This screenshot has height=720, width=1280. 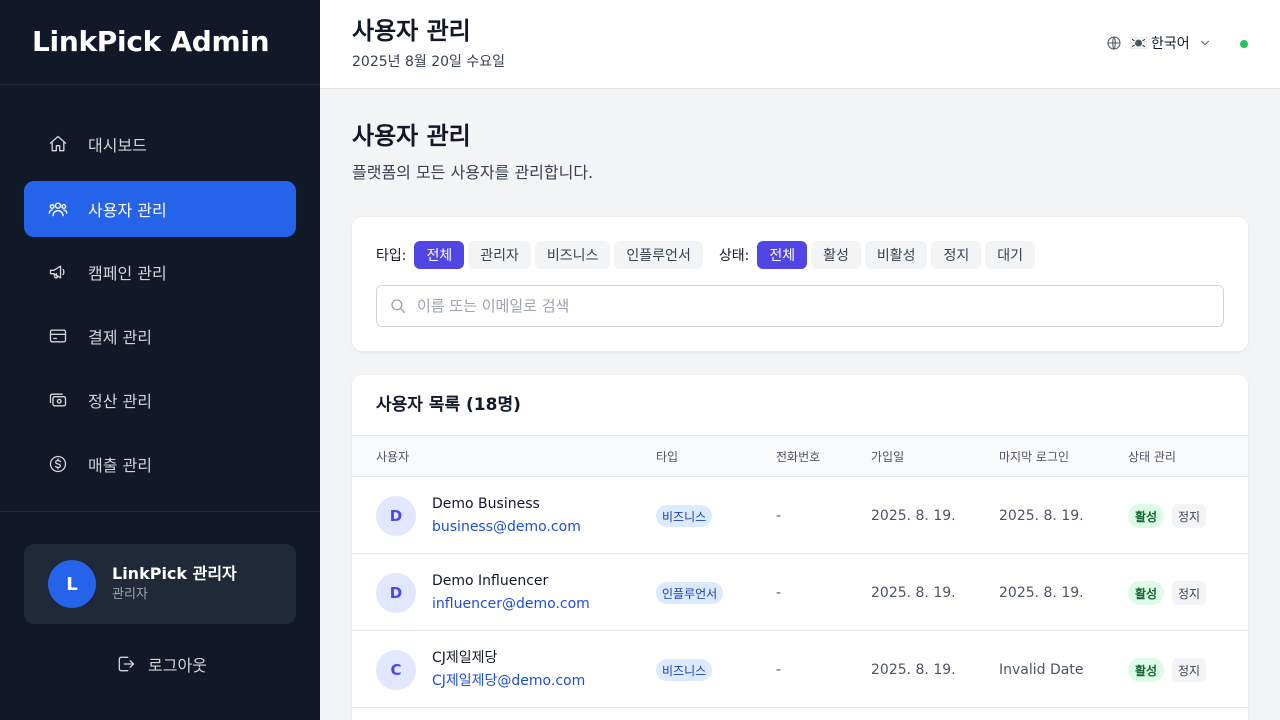 What do you see at coordinates (411, 31) in the screenshot?
I see `header-title: 사용자 관리` at bounding box center [411, 31].